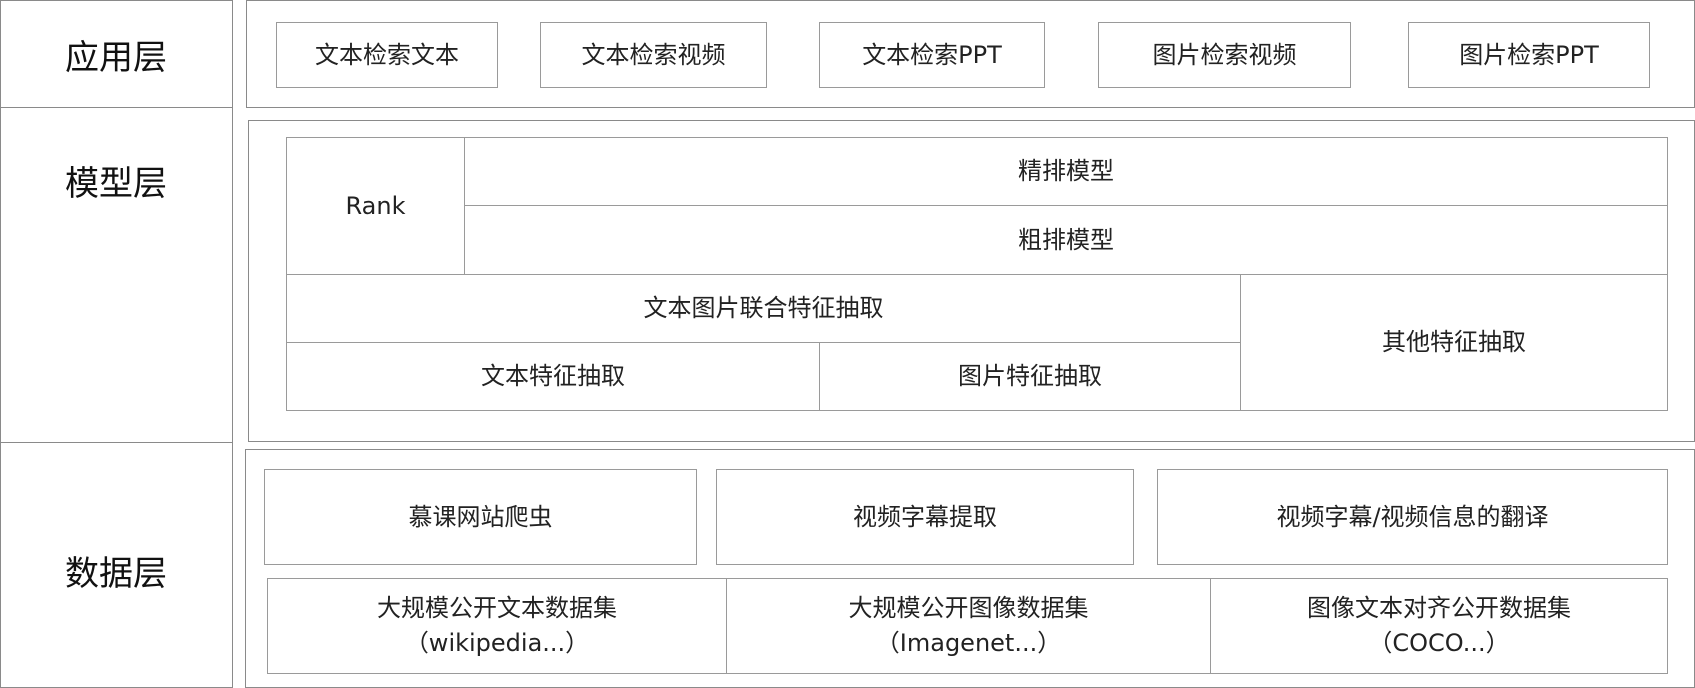 This screenshot has height=688, width=1695. Describe the element at coordinates (968, 626) in the screenshot. I see `dataset-image: 大规模公开图像数据集 （Imagenet...）` at that location.